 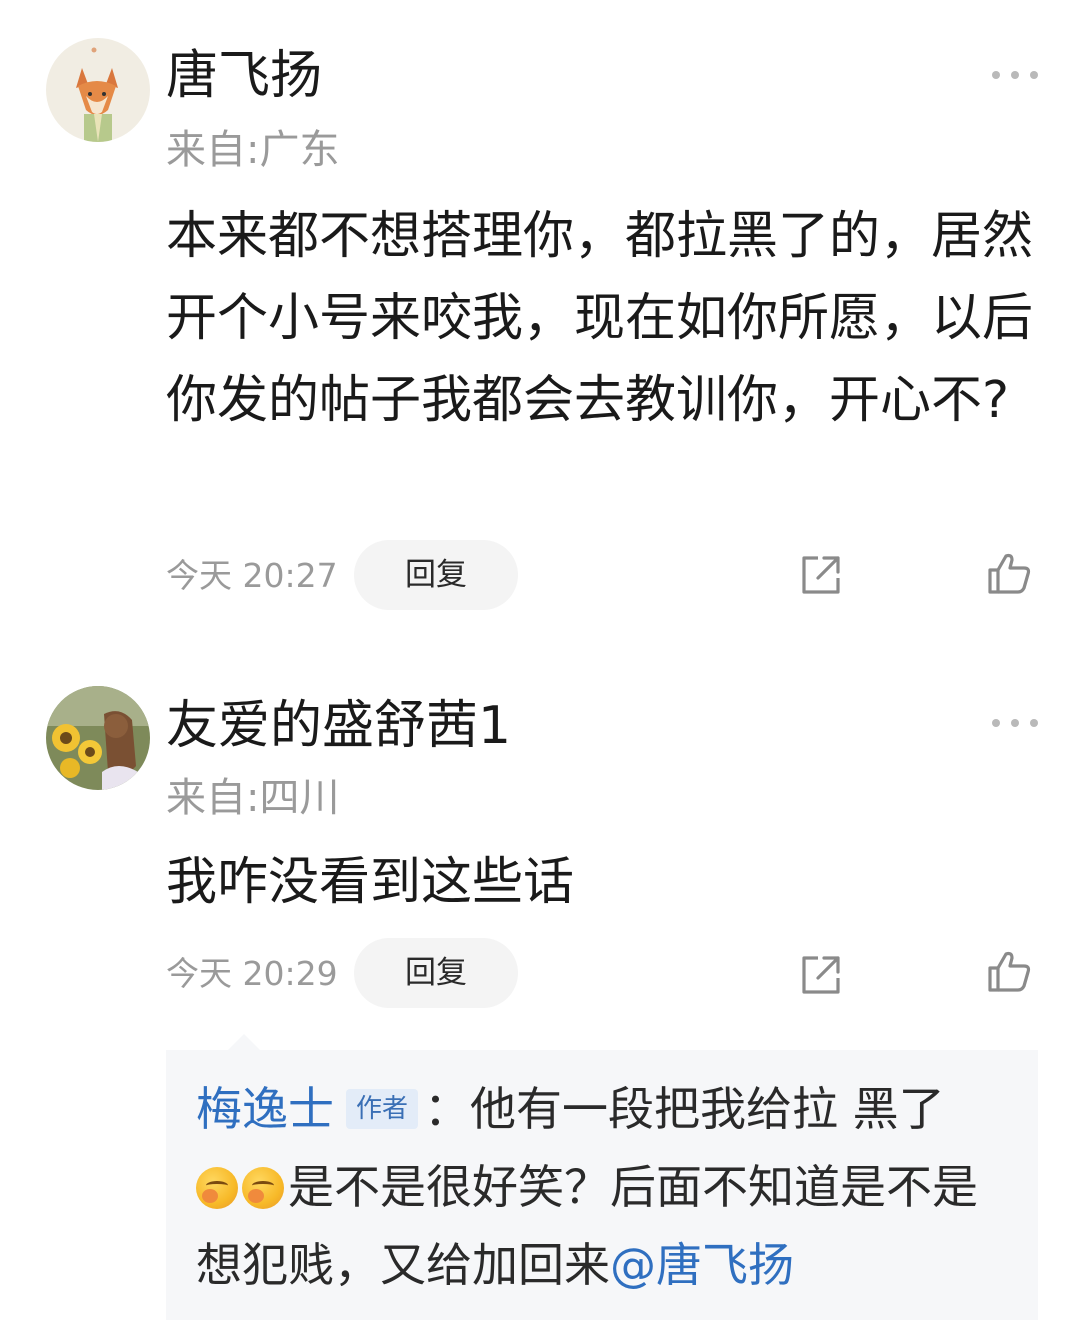 I want to click on username: 友爱的盛舒茜1, so click(x=338, y=726).